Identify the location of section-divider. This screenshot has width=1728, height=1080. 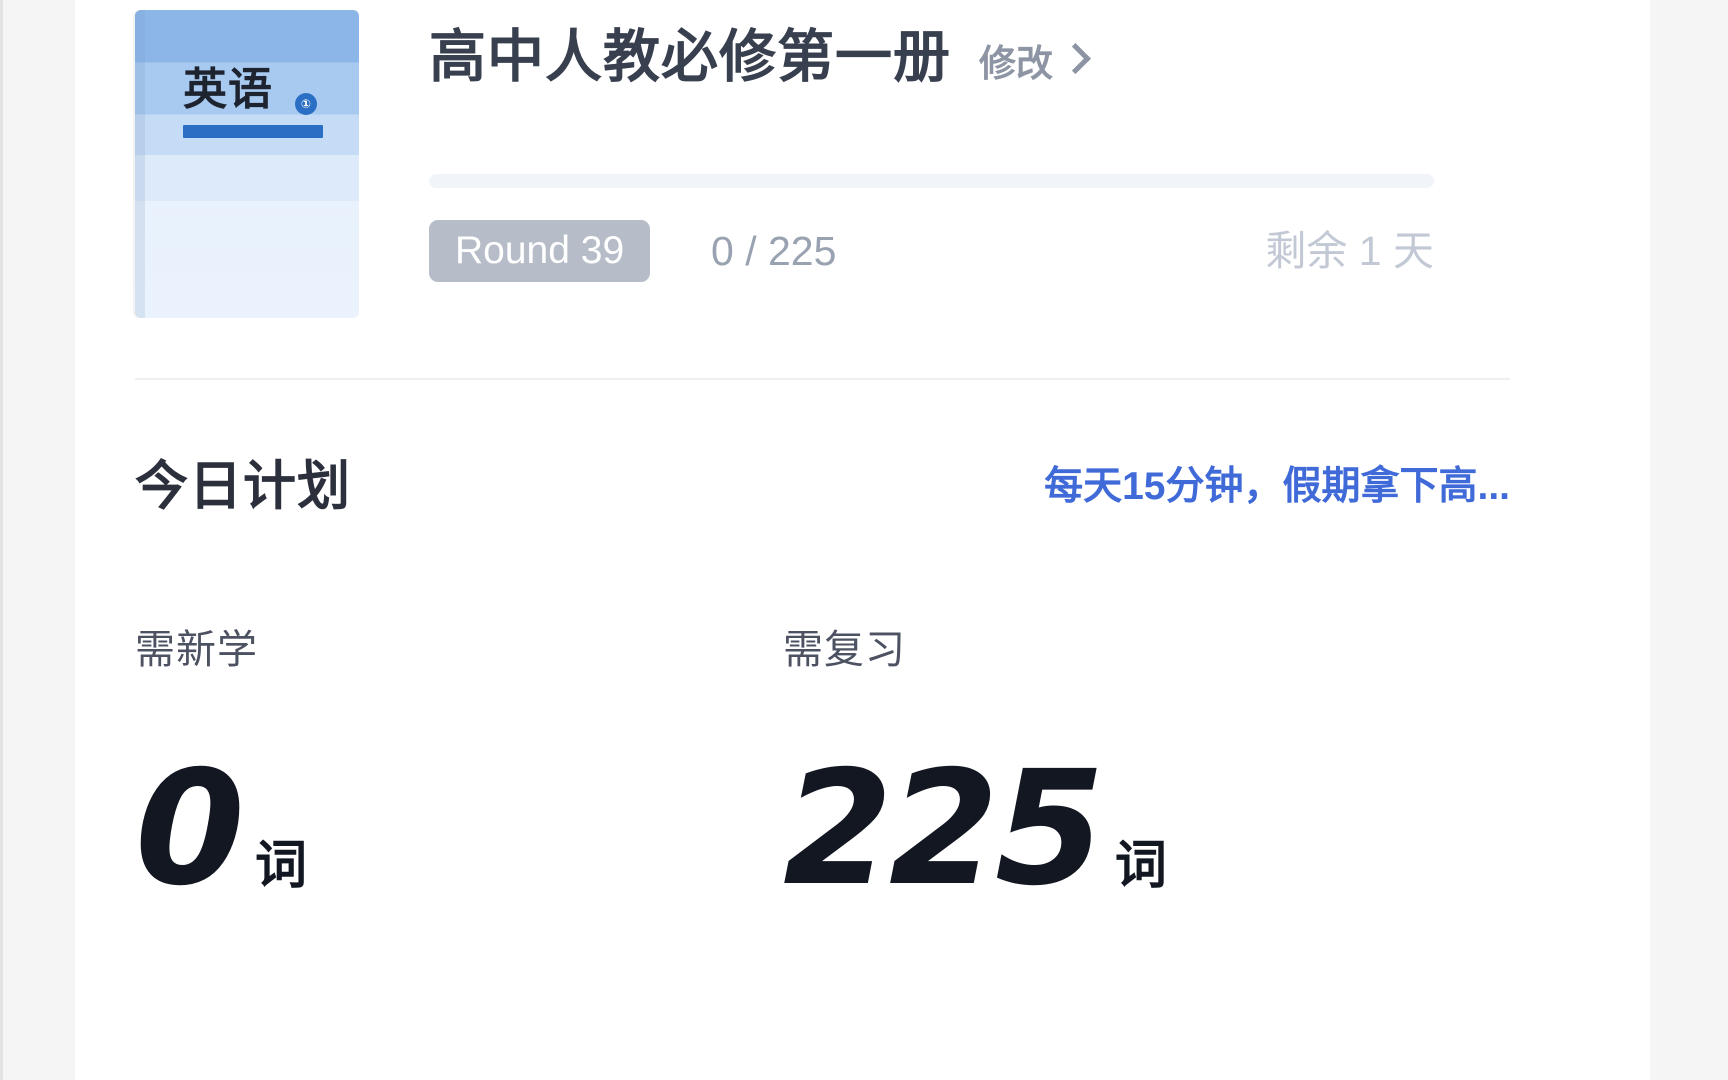
(822, 379).